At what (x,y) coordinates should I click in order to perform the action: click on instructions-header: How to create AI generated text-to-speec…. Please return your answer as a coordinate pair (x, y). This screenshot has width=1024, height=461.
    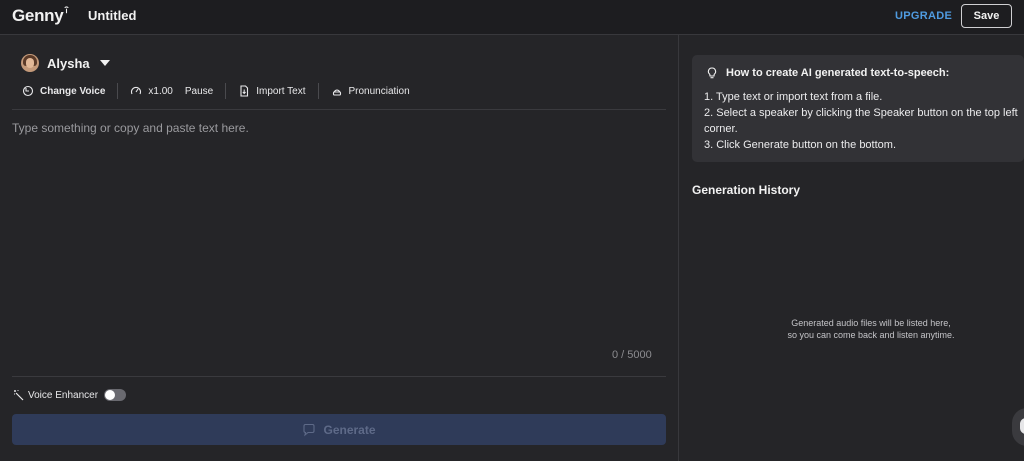
    Looking at the image, I should click on (827, 73).